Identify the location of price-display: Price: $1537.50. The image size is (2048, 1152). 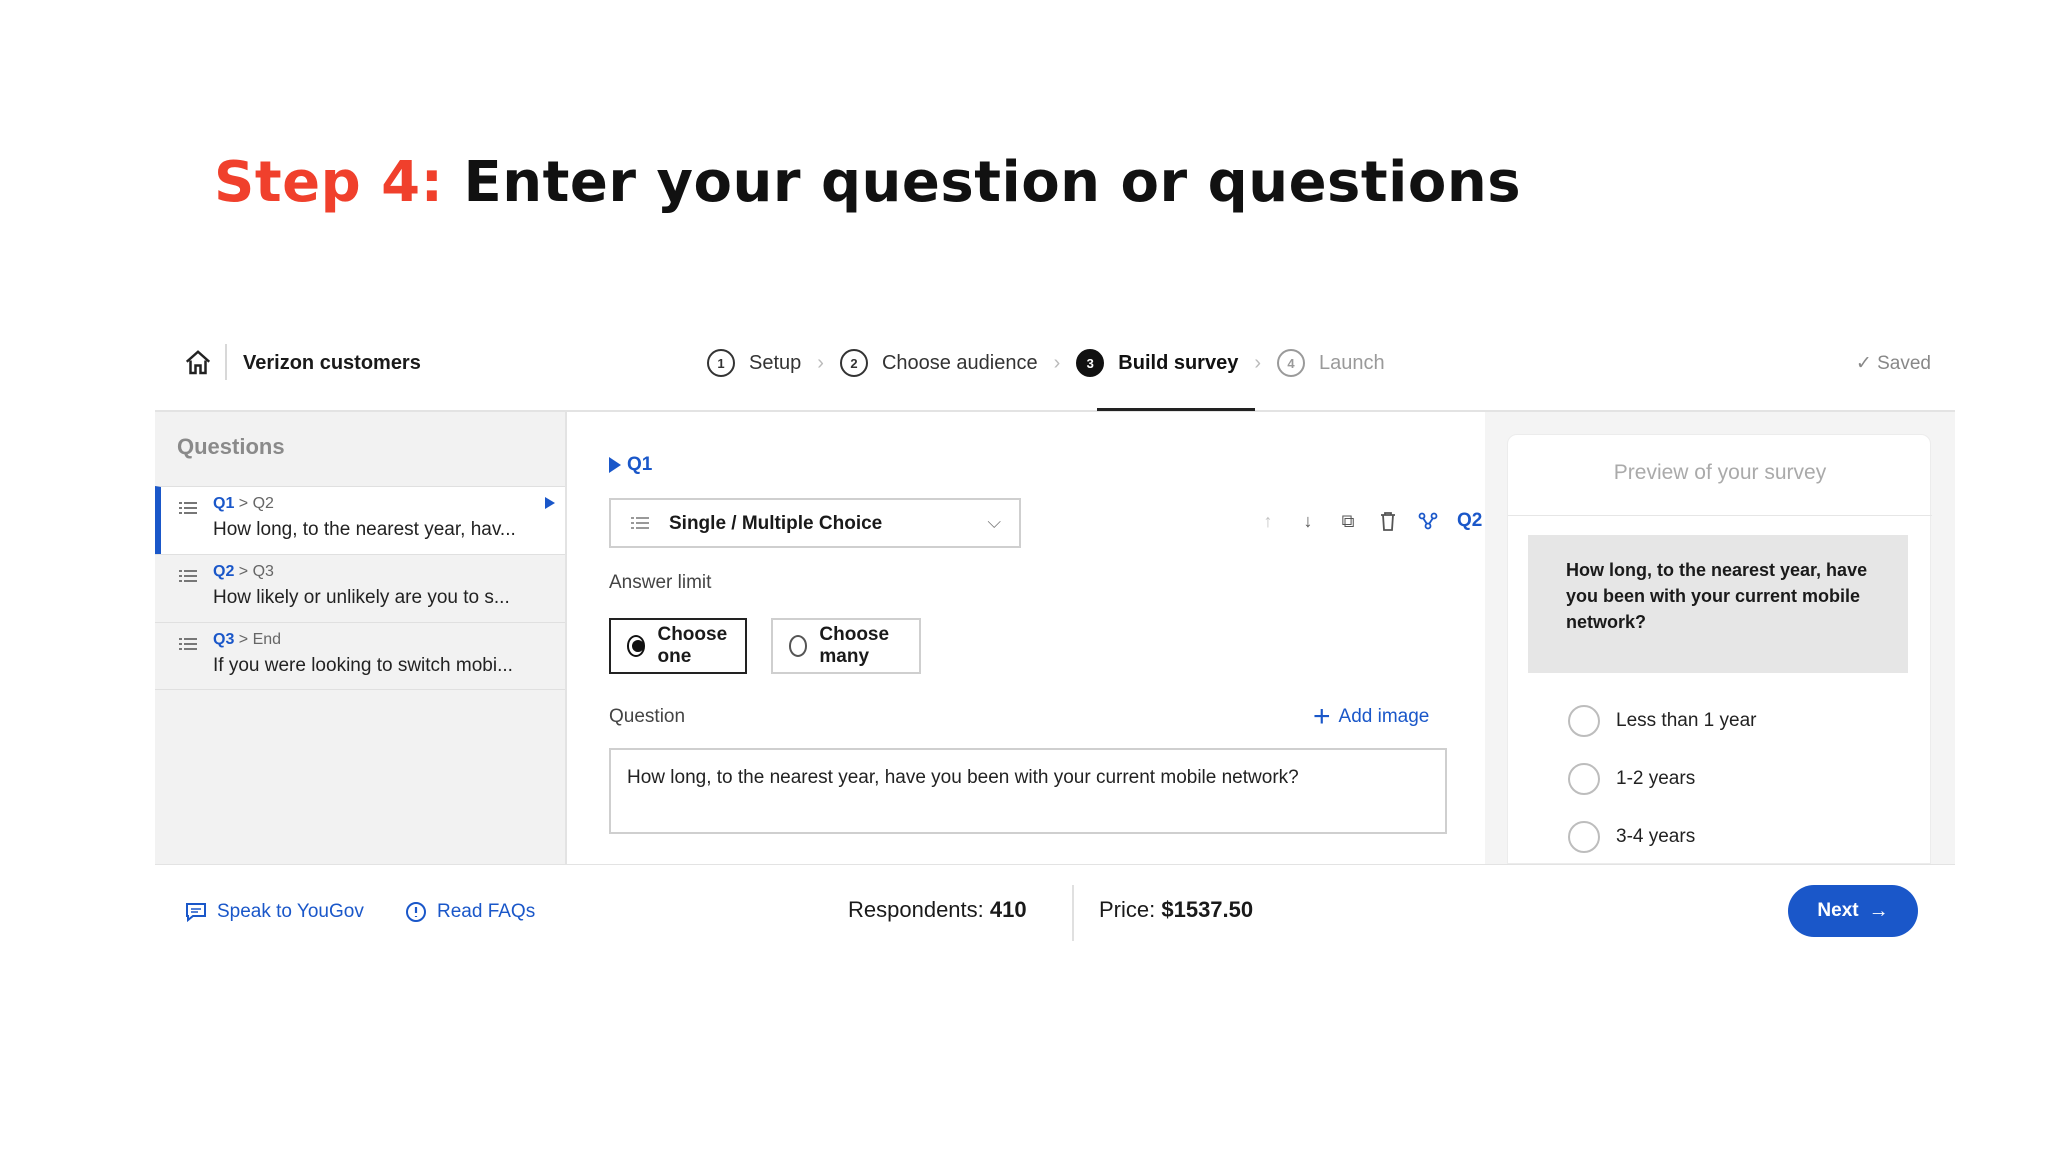
(1176, 910).